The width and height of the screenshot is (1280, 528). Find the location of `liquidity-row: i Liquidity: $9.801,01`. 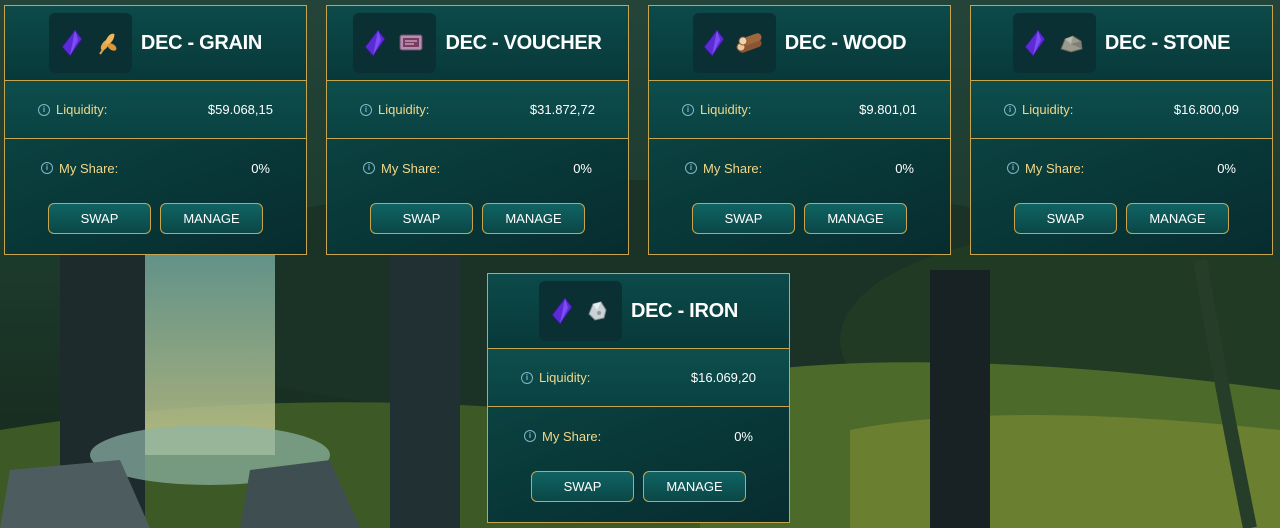

liquidity-row: i Liquidity: $9.801,01 is located at coordinates (799, 110).